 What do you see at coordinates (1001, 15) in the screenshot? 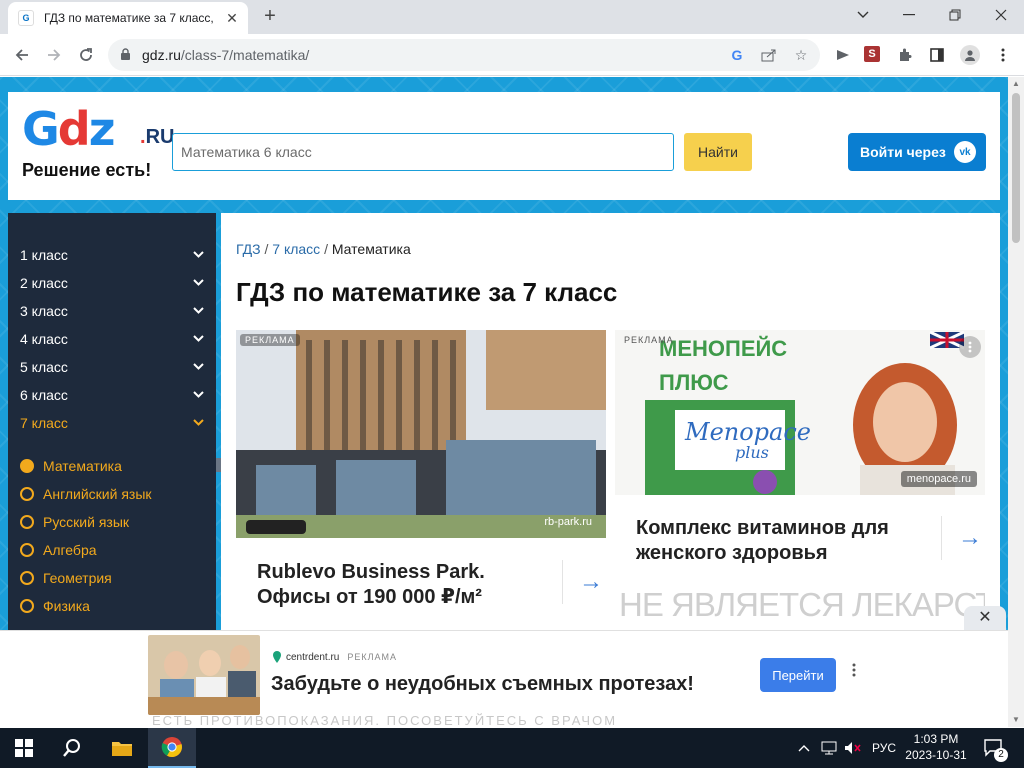
I see `close-window-icon` at bounding box center [1001, 15].